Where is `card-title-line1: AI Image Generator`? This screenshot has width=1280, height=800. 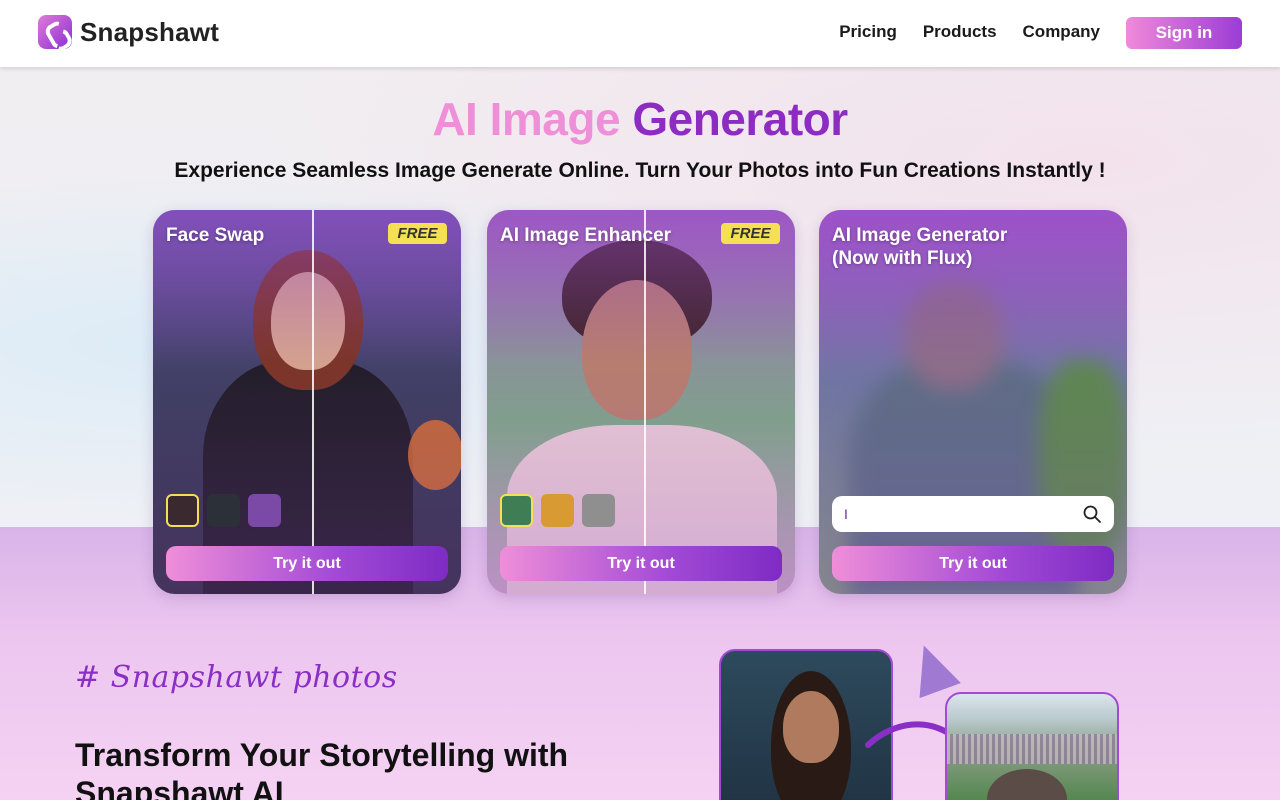
card-title-line1: AI Image Generator is located at coordinates (920, 235).